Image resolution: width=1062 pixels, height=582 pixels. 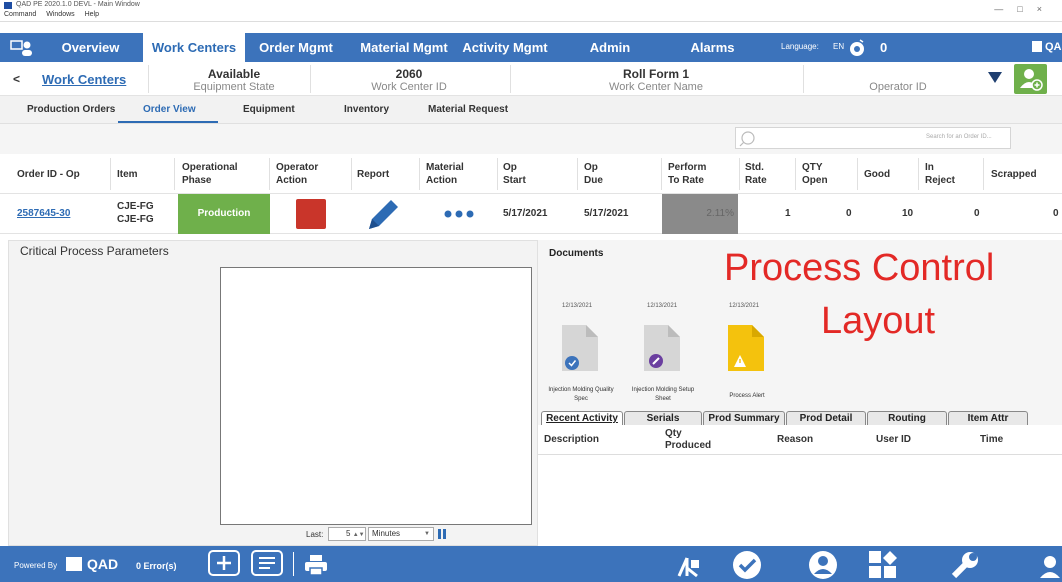 I want to click on back-chevron-icon: <, so click(x=16, y=79).